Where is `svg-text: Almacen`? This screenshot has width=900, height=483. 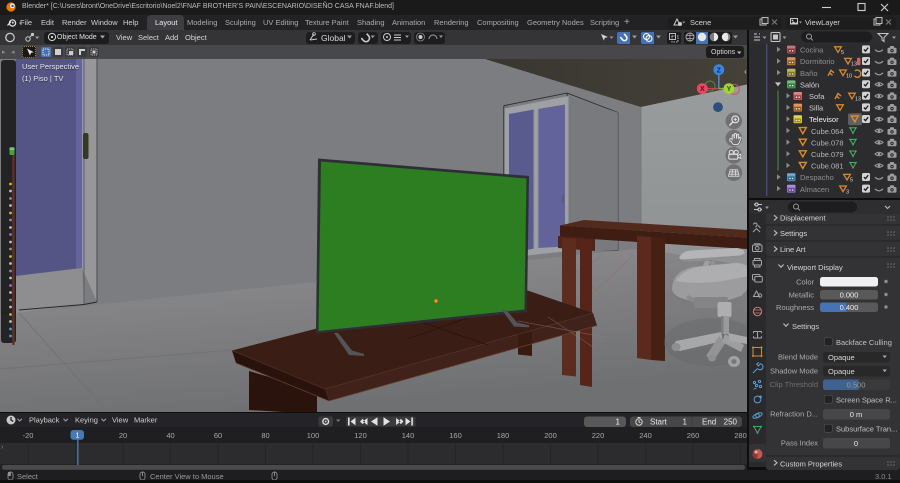 svg-text: Almacen is located at coordinates (814, 189).